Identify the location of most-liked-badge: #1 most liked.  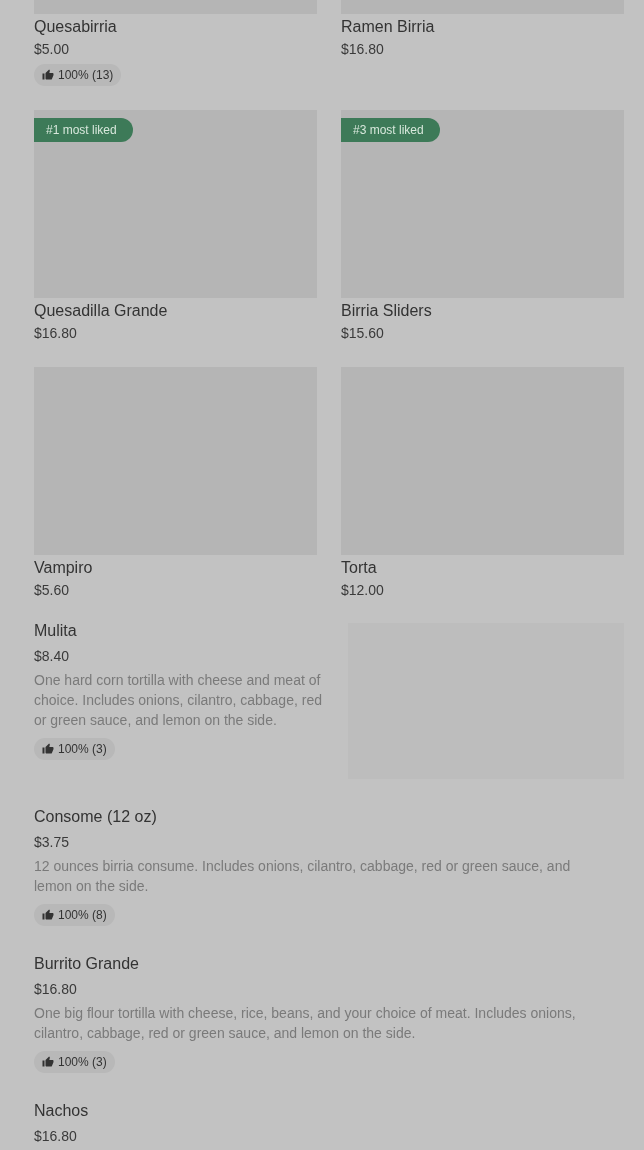
(83, 130).